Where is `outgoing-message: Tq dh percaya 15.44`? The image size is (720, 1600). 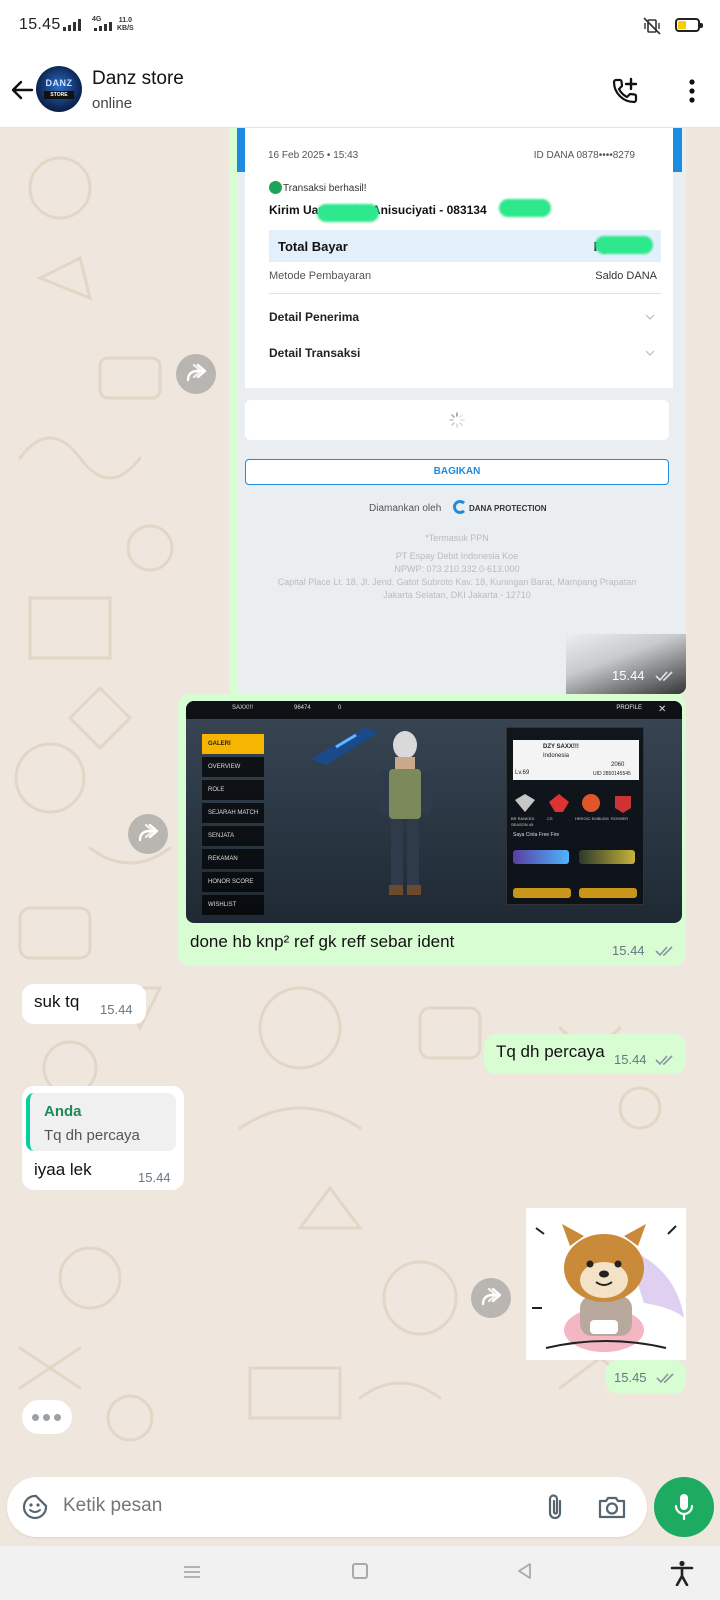
outgoing-message: Tq dh percaya 15.44 is located at coordinates (585, 1054).